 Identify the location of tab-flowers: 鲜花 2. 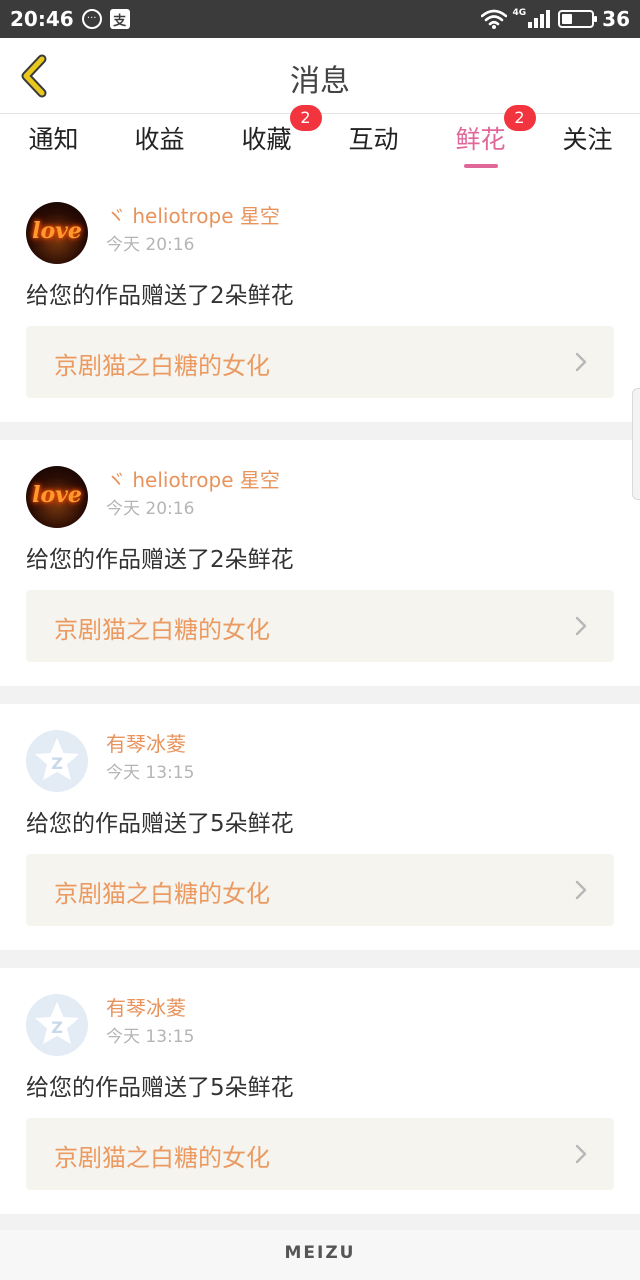
(481, 140).